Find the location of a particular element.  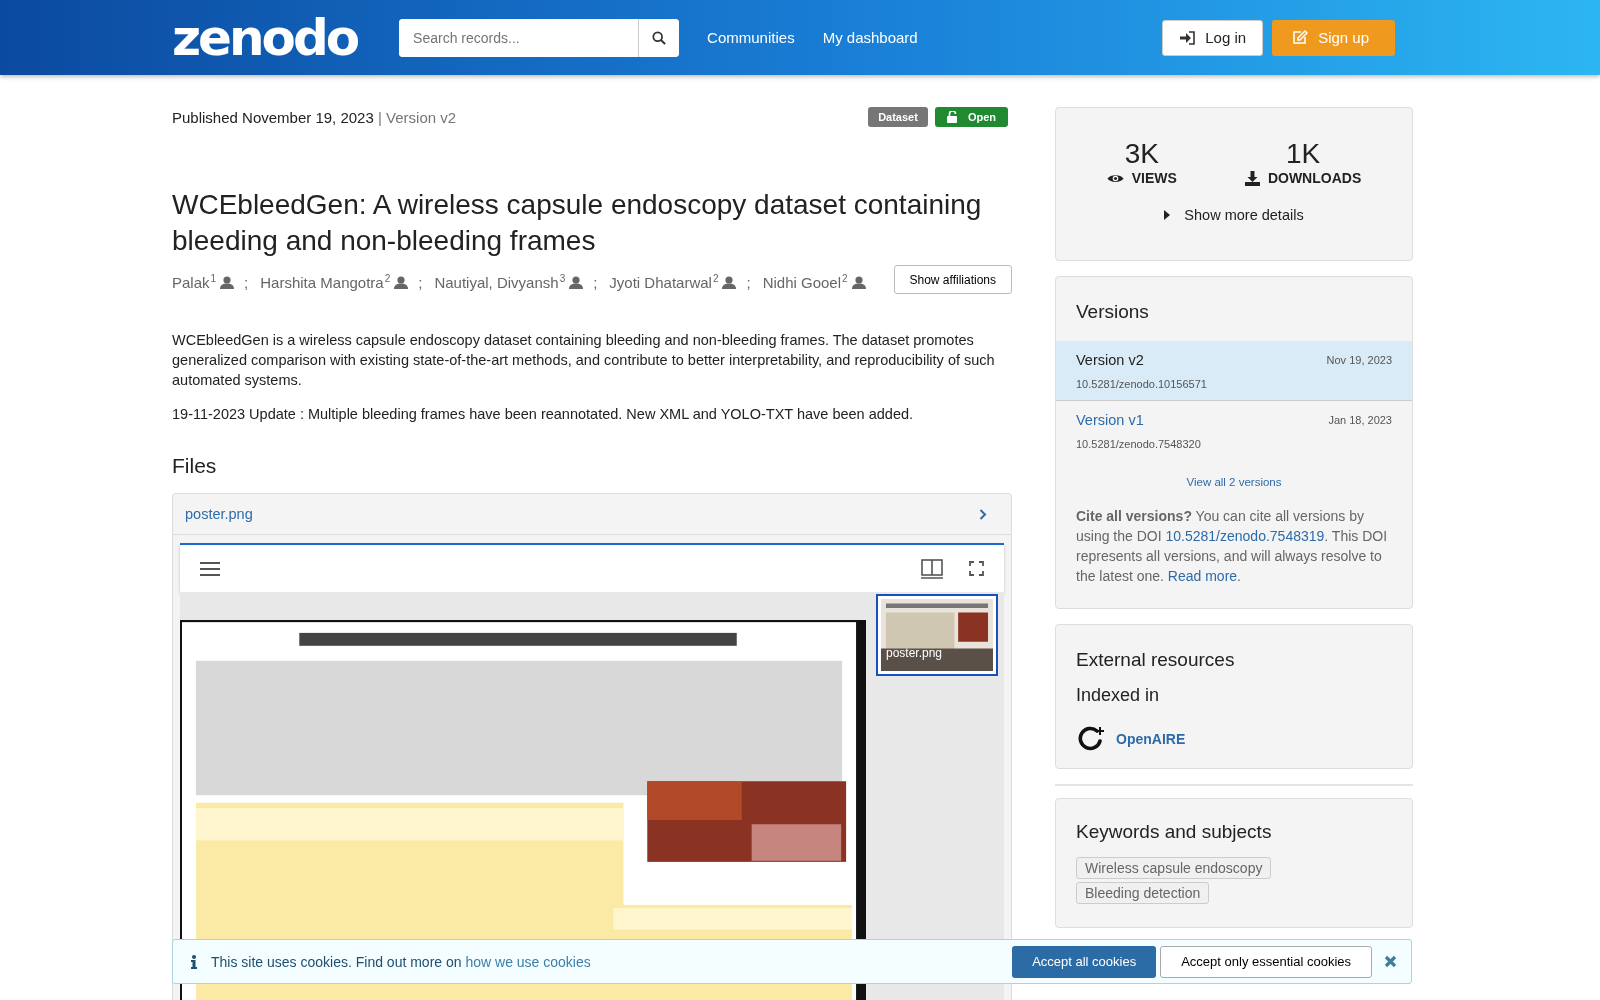

menu-icon is located at coordinates (210, 568).